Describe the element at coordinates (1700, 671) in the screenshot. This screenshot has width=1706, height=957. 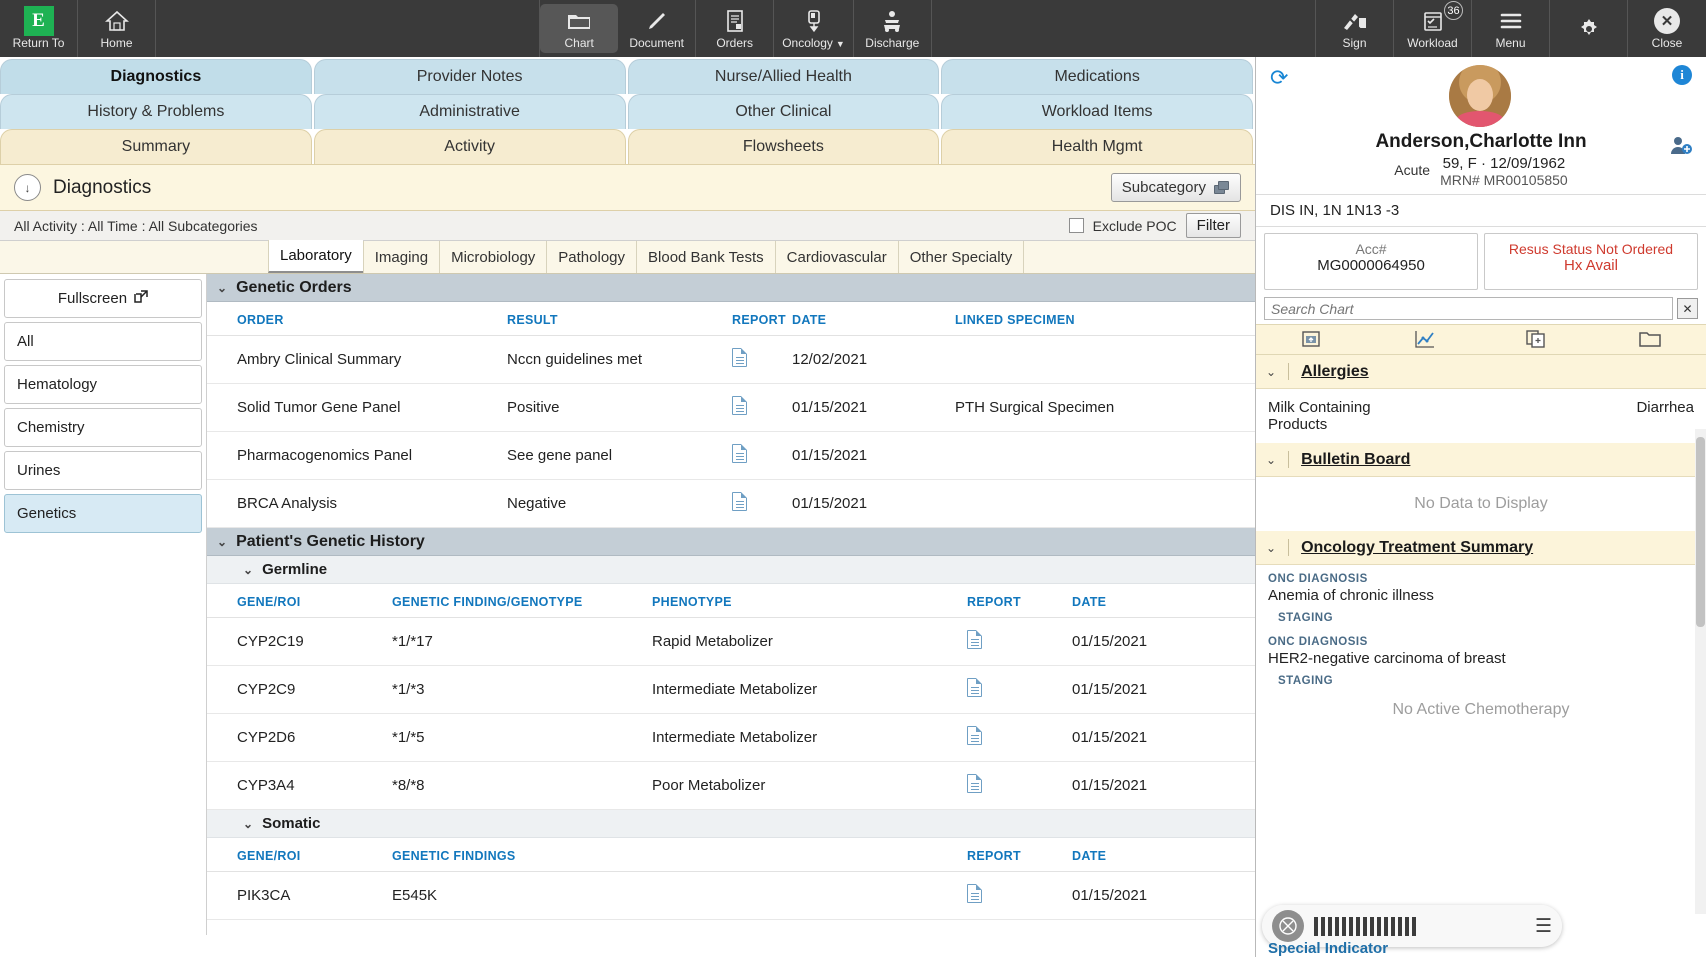
I see `right-panel-scrollbar` at that location.